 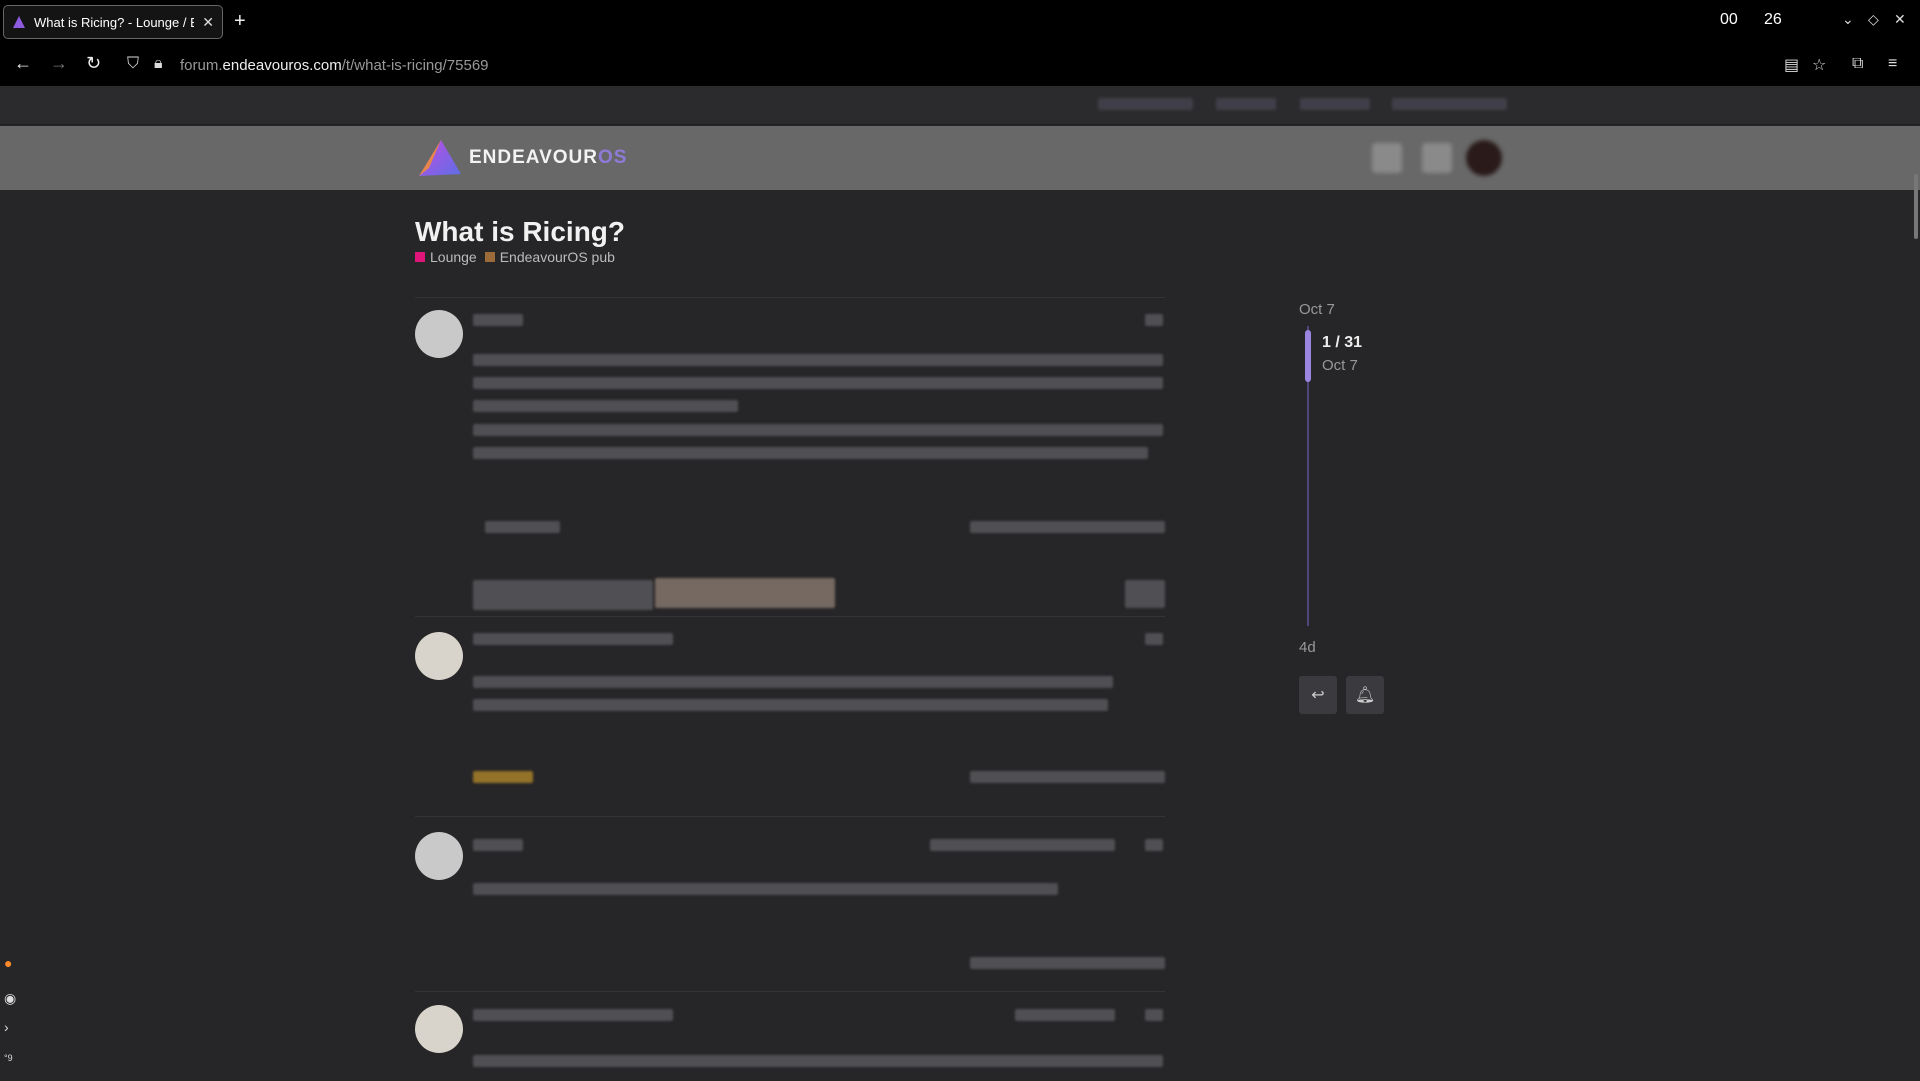 I want to click on menu-icon, so click(x=1437, y=158).